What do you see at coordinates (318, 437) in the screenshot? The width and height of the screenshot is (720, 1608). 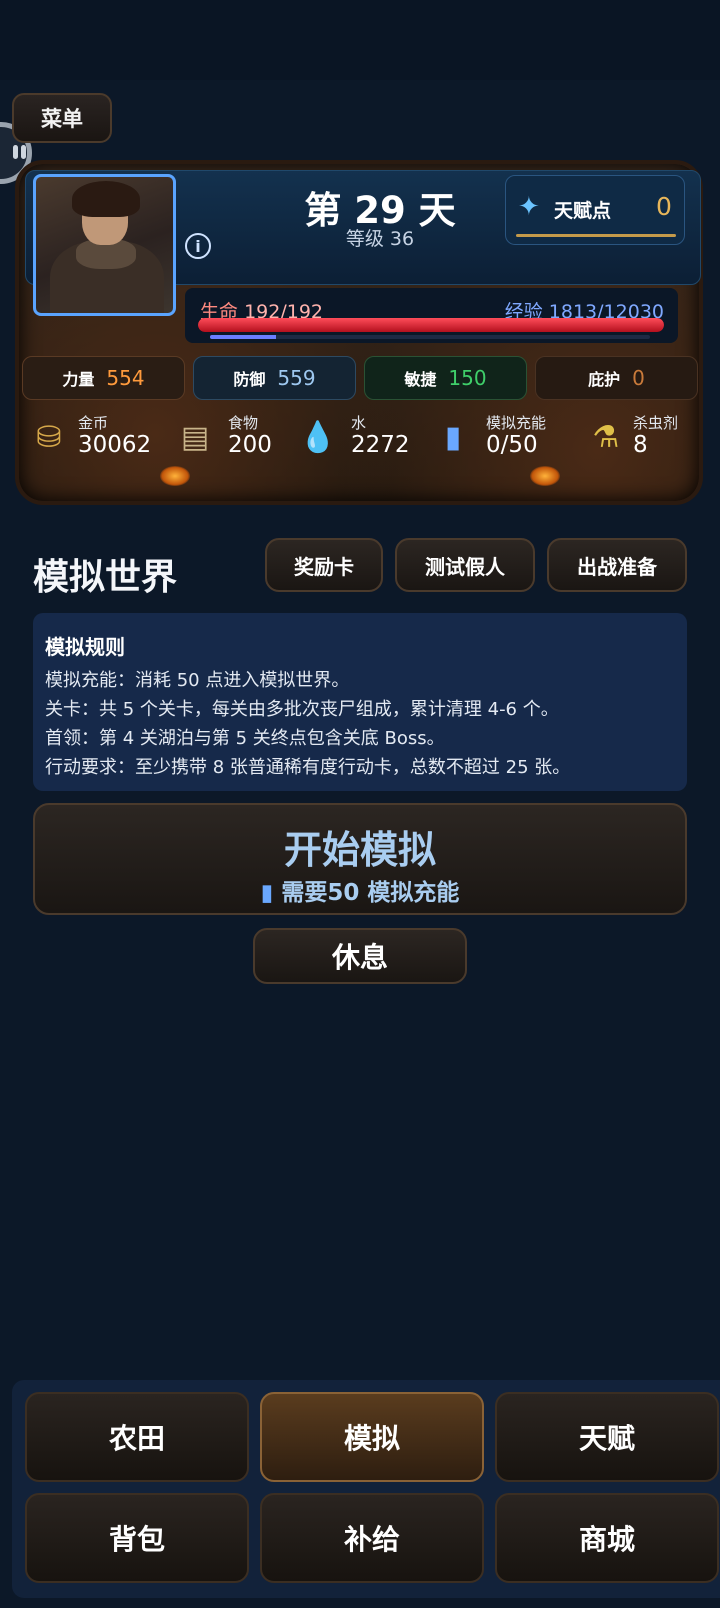 I see `water-icon: 💧` at bounding box center [318, 437].